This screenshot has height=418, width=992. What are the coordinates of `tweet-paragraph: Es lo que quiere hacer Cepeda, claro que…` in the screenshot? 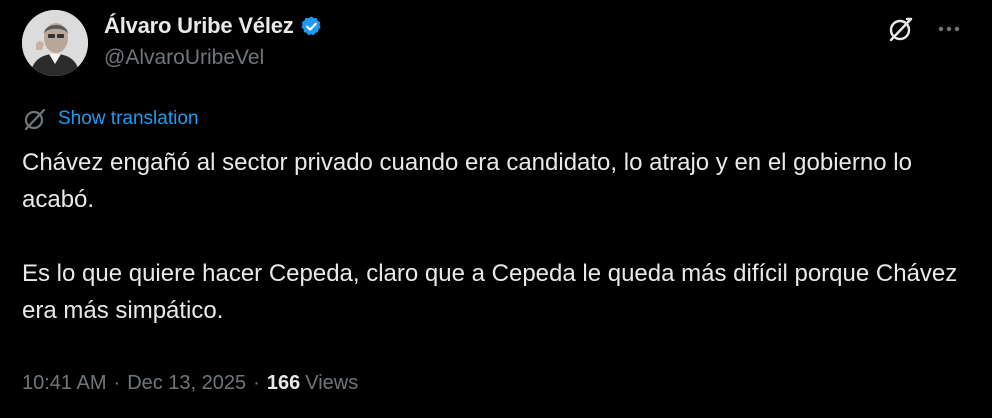 It's located at (490, 292).